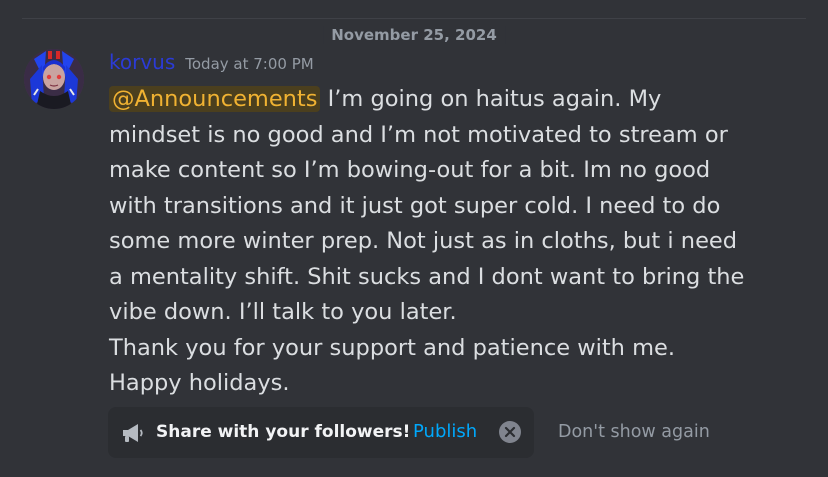 This screenshot has width=828, height=477. I want to click on avatar, so click(54, 79).